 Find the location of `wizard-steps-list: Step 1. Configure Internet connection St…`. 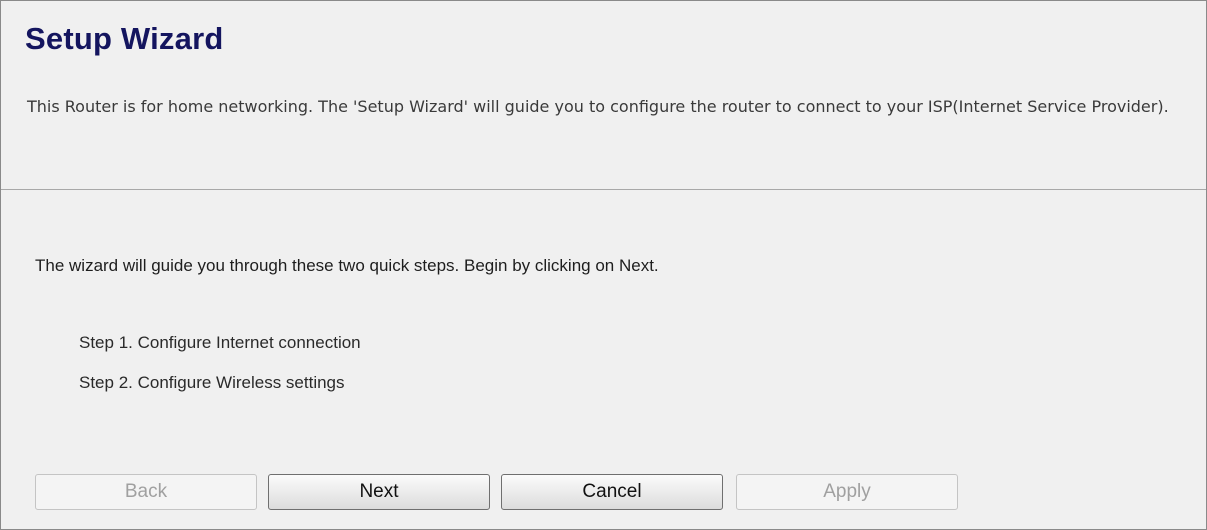

wizard-steps-list: Step 1. Configure Internet connection St… is located at coordinates (220, 371).